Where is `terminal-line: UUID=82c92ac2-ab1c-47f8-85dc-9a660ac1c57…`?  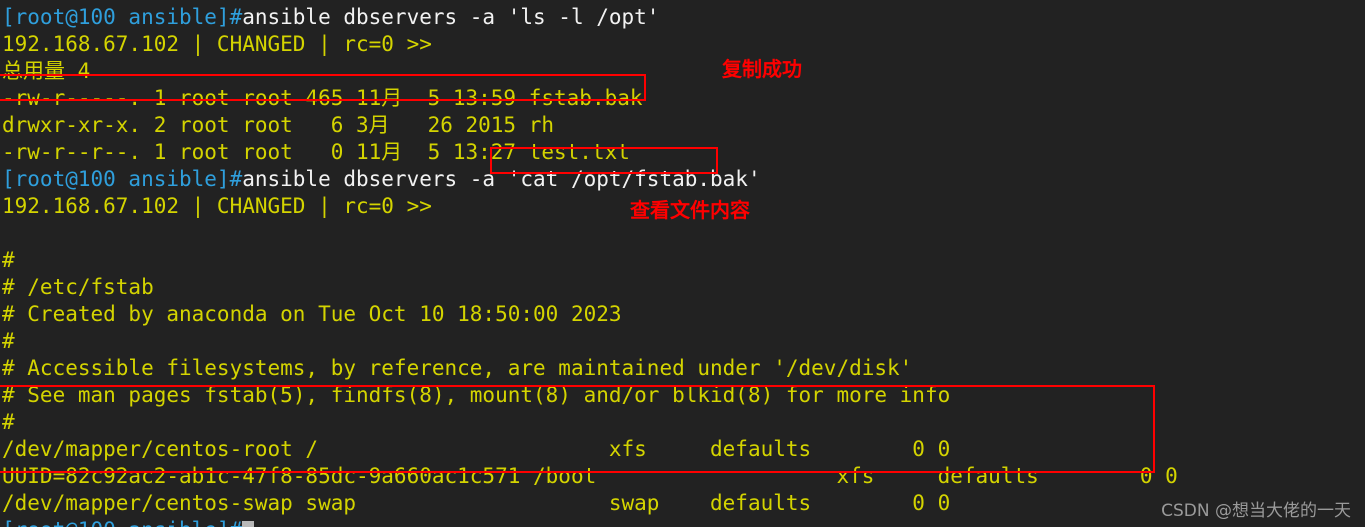 terminal-line: UUID=82c92ac2-ab1c-47f8-85dc-9a660ac1c57… is located at coordinates (683, 476).